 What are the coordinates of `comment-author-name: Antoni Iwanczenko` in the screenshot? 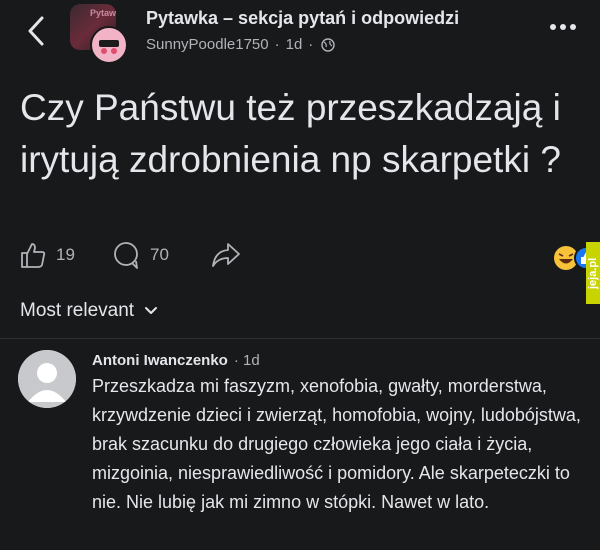 It's located at (160, 360).